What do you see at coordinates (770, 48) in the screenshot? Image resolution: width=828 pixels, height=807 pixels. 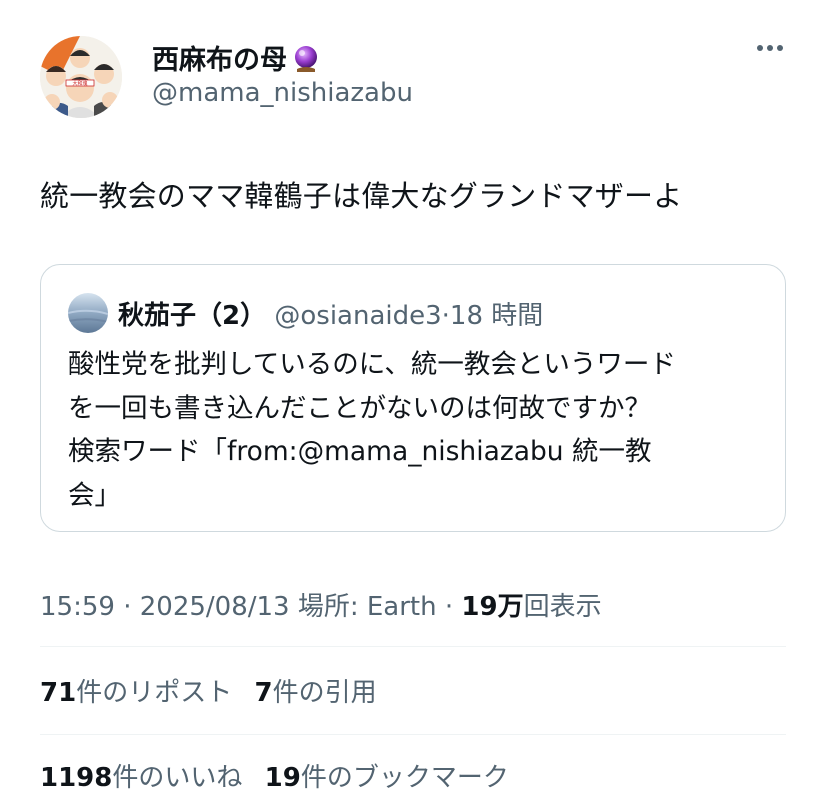 I see `more-options-icon` at bounding box center [770, 48].